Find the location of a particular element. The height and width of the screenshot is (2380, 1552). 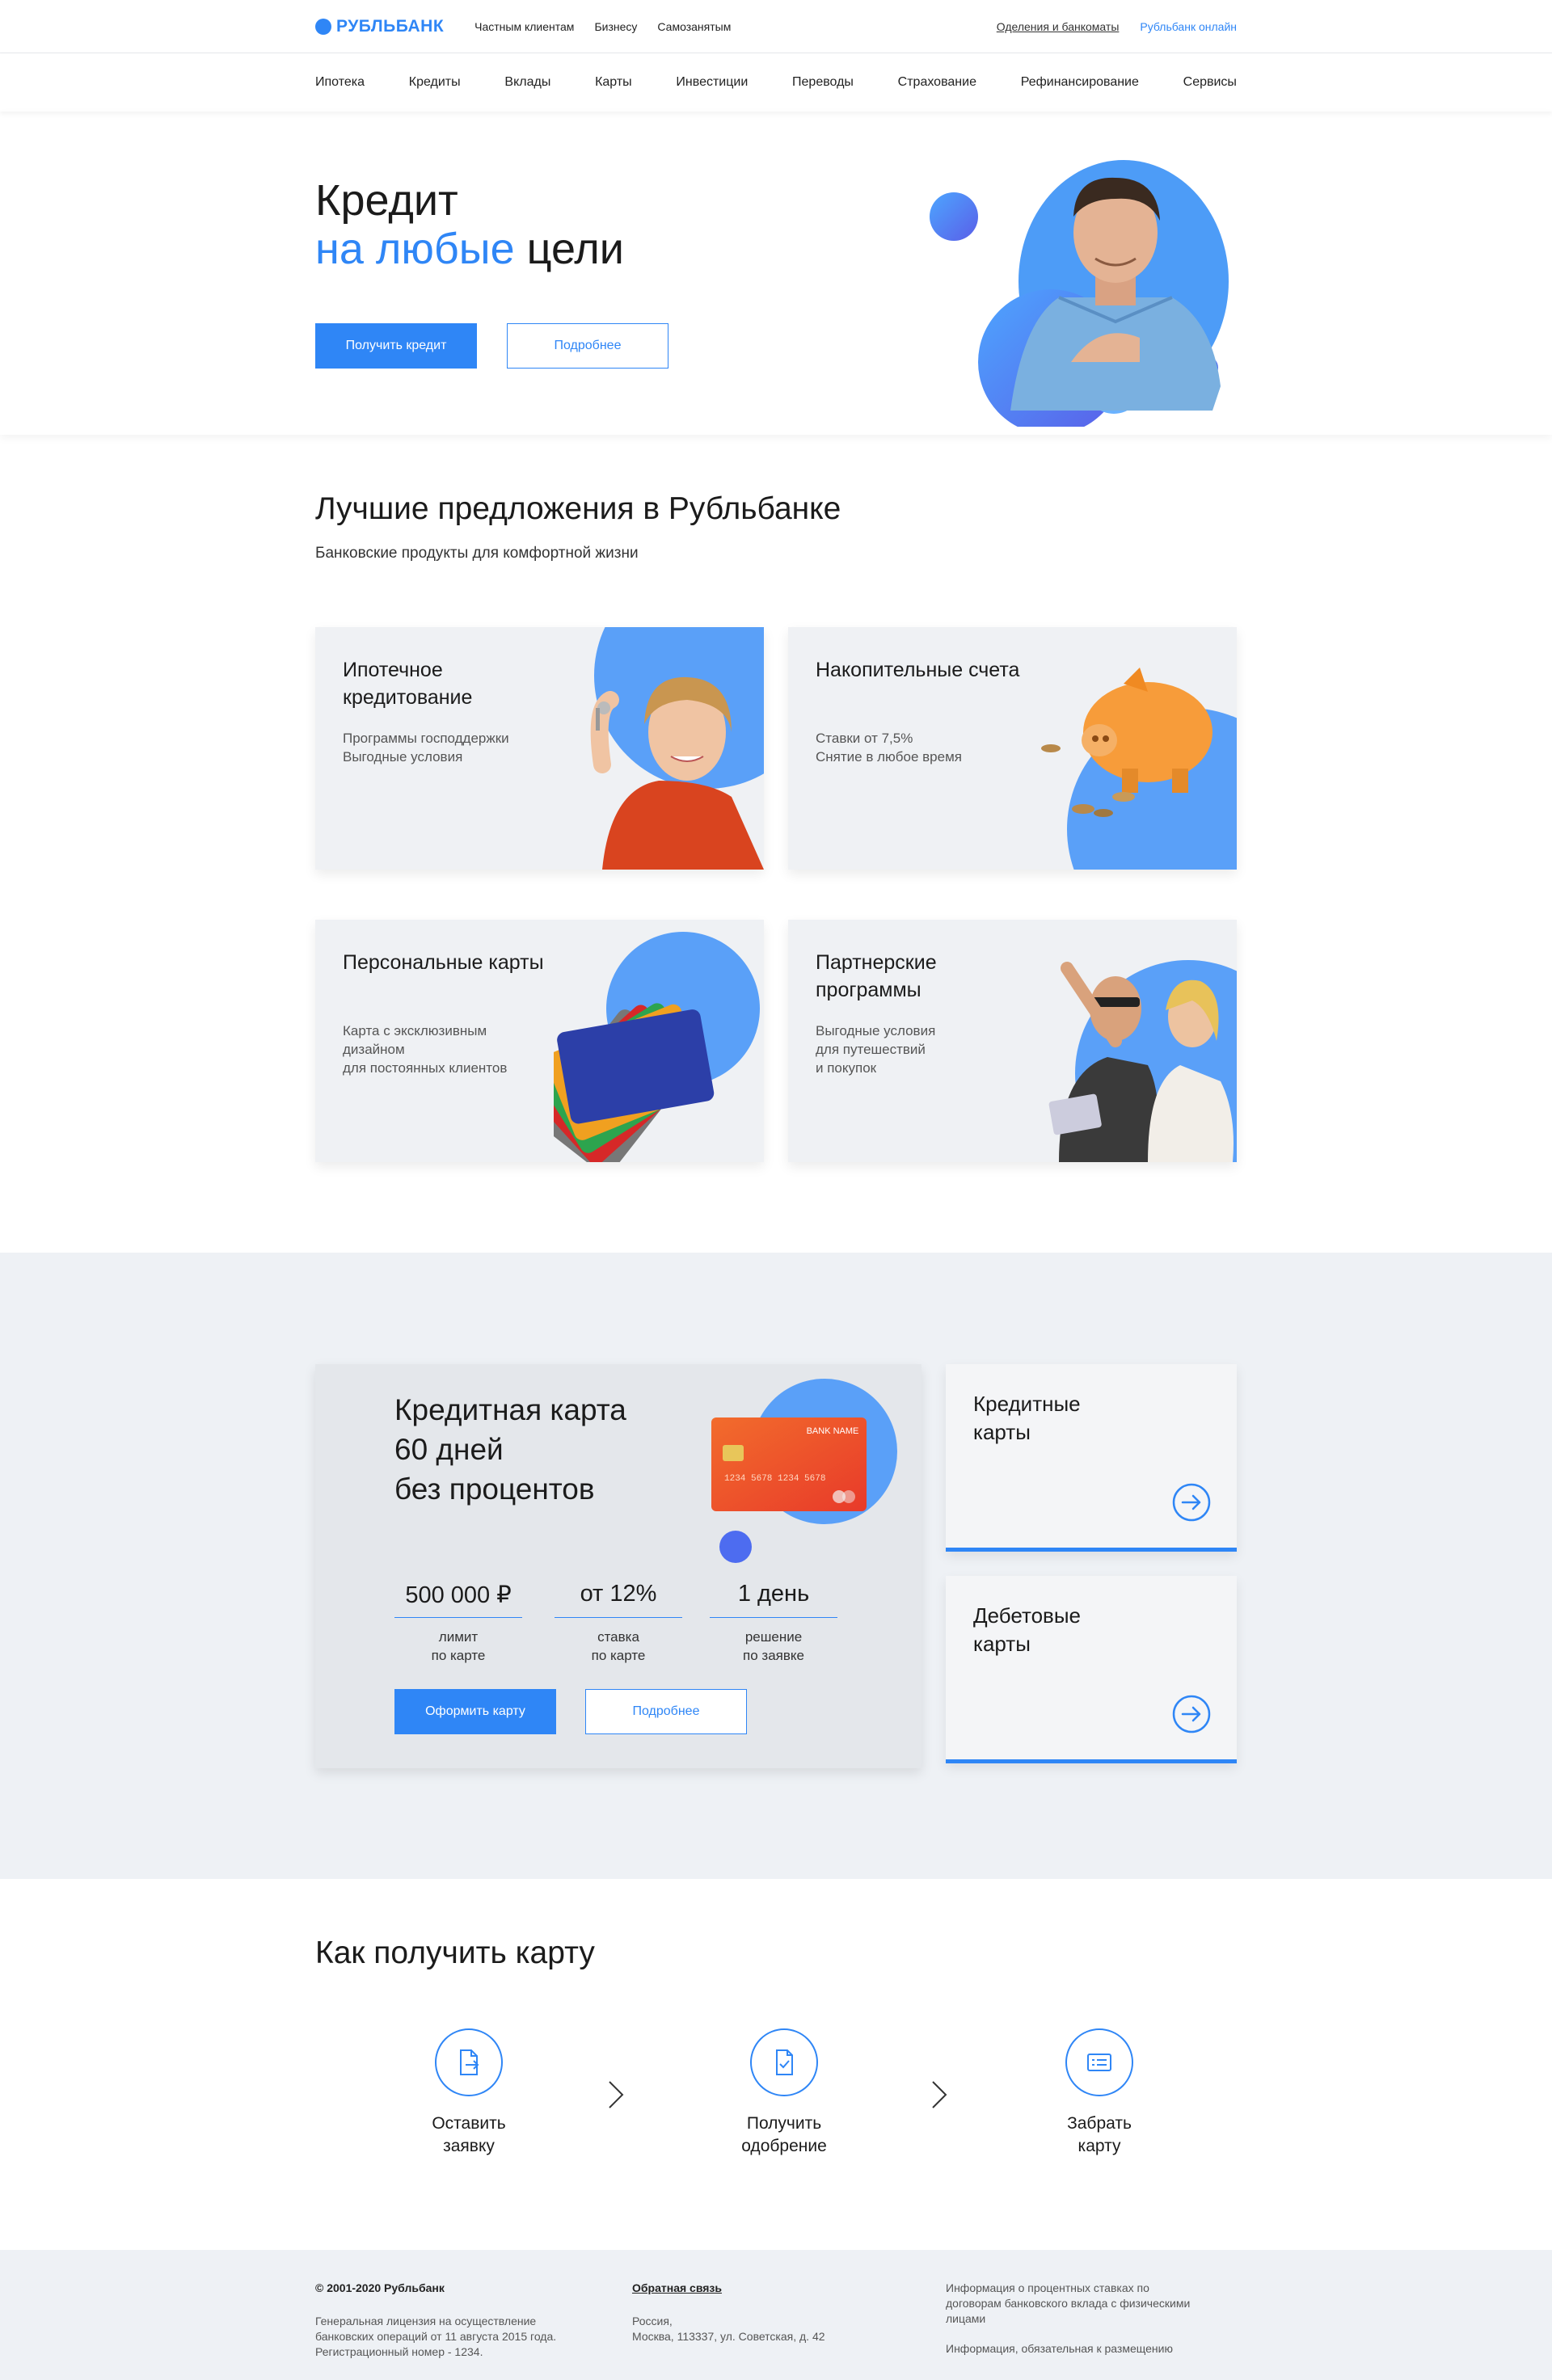

step-approval: Получить одобрение is located at coordinates (784, 2093).